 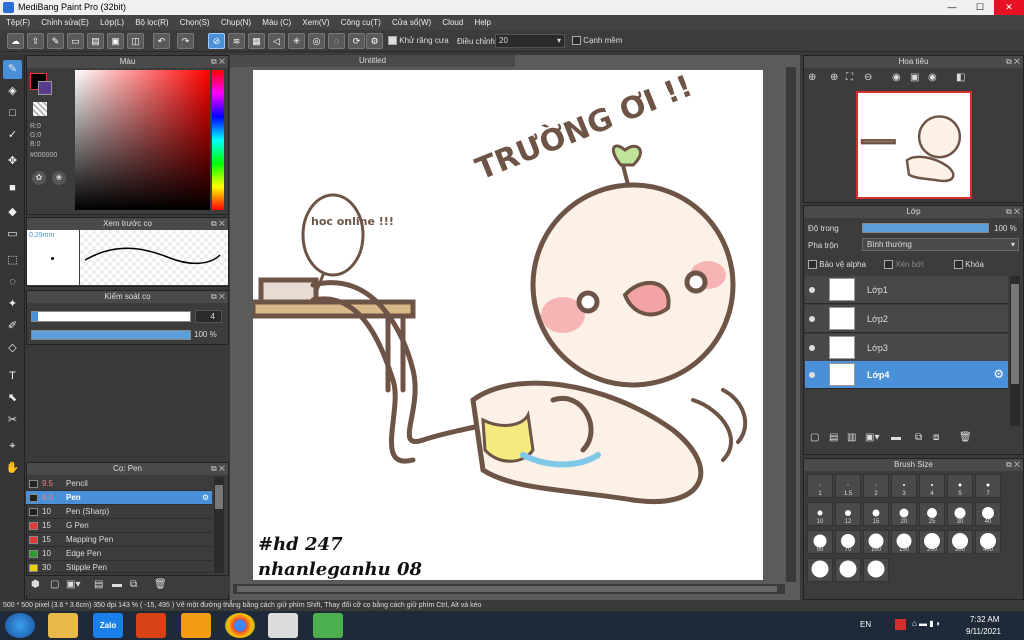 What do you see at coordinates (12, 188) in the screenshot?
I see `fill-shape-icon: ■` at bounding box center [12, 188].